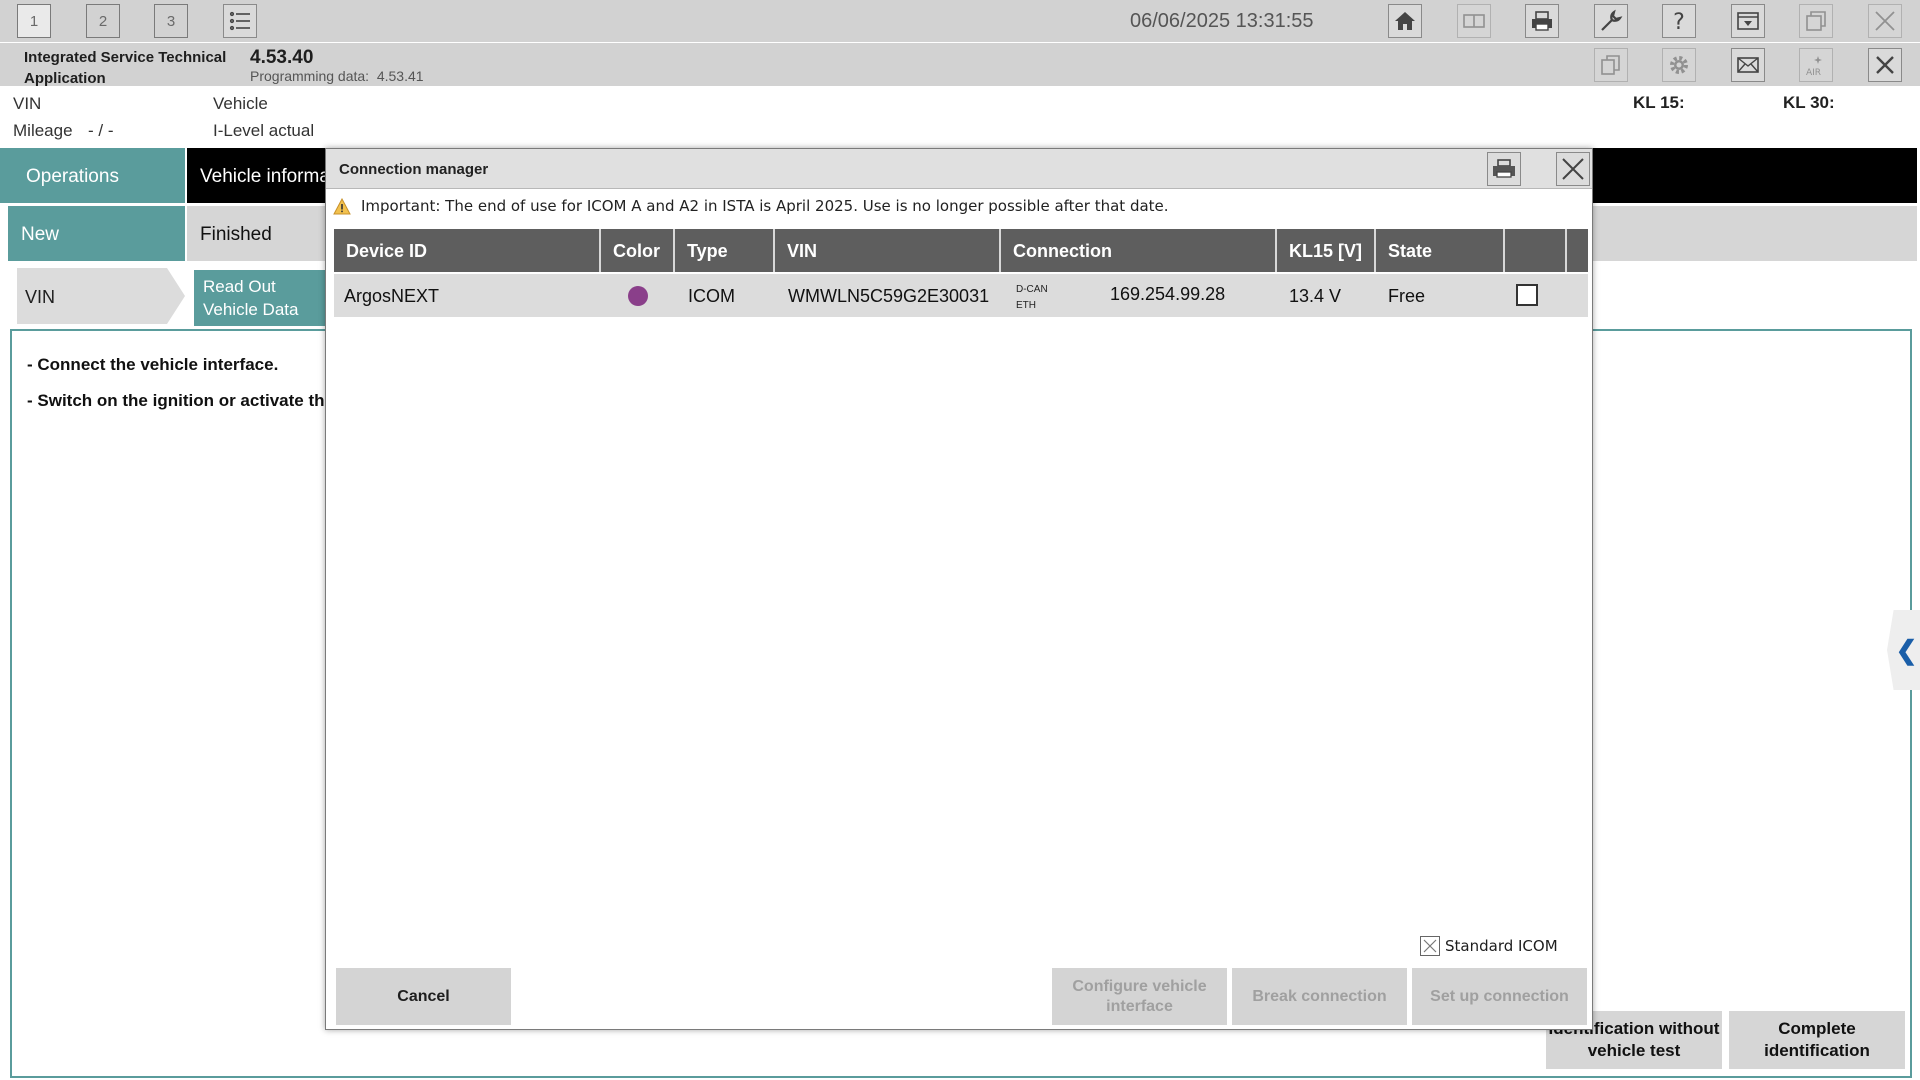 This screenshot has height=1080, width=1920. Describe the element at coordinates (392, 296) in the screenshot. I see `cell-device-id: ArgosNEXT` at that location.